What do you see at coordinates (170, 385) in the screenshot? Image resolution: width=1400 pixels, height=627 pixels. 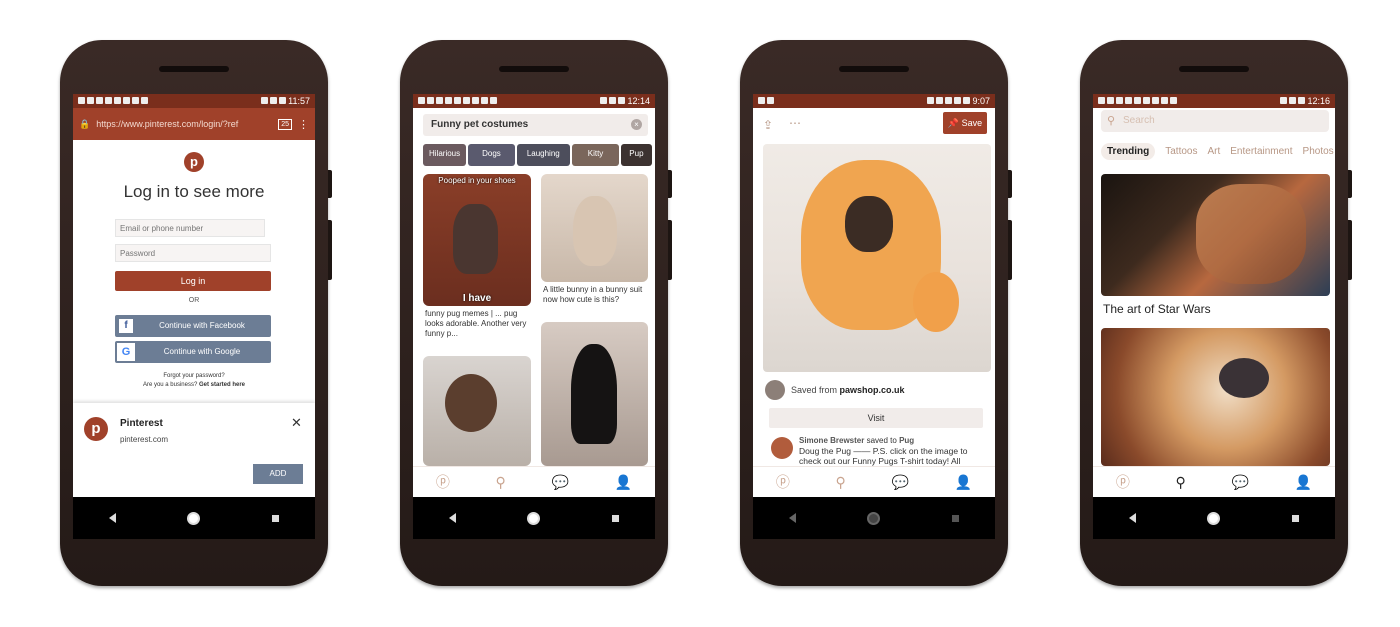 I see `business-prompt-text: Are you a business?` at bounding box center [170, 385].